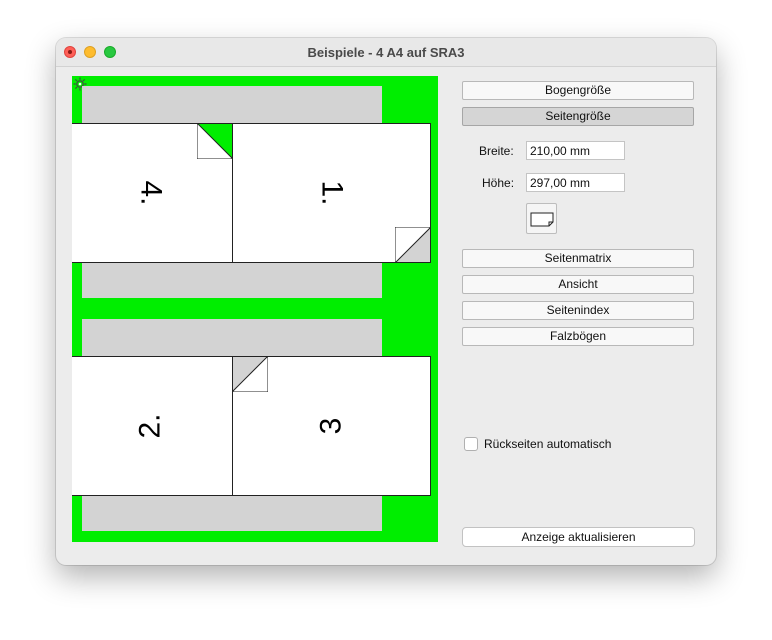 This screenshot has height=640, width=772. I want to click on auto-backsides-label: Rückseiten automatisch, so click(547, 444).